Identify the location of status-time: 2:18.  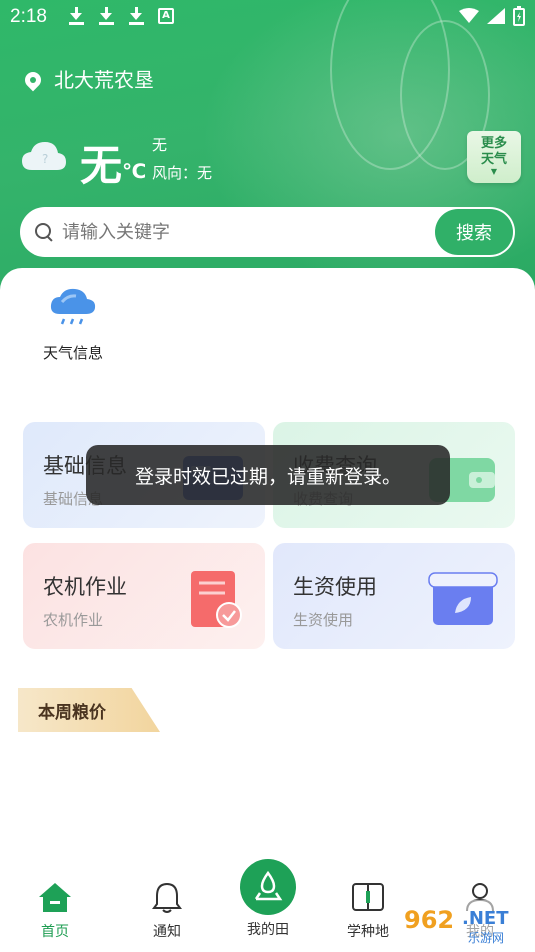
(28, 16).